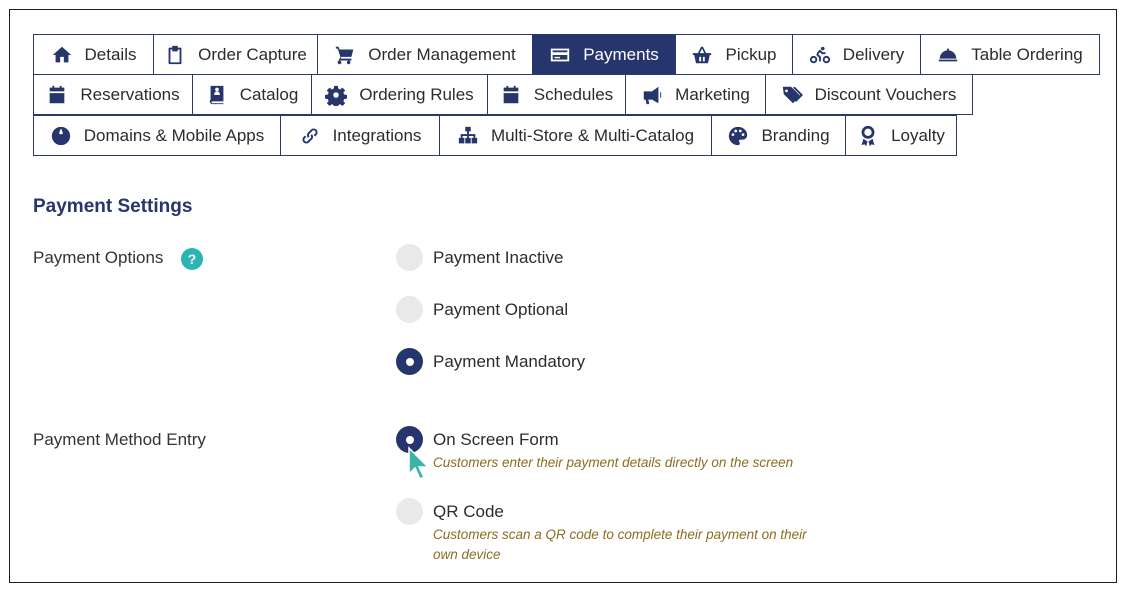 This screenshot has width=1125, height=591. I want to click on tab-loyalty: Loyalty, so click(901, 135).